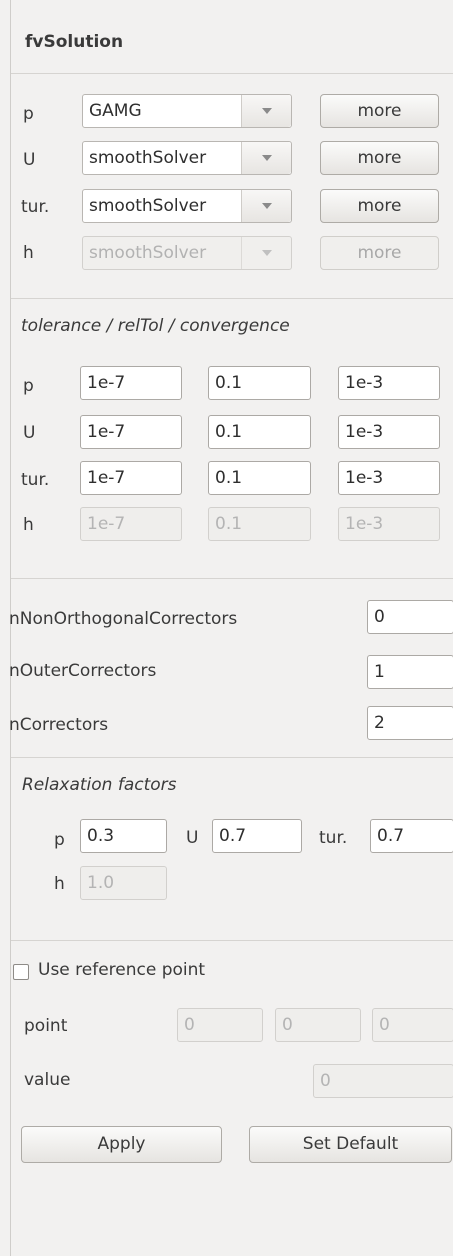 The height and width of the screenshot is (1256, 453). I want to click on tolerance-input-u: 1e-7, so click(131, 432).